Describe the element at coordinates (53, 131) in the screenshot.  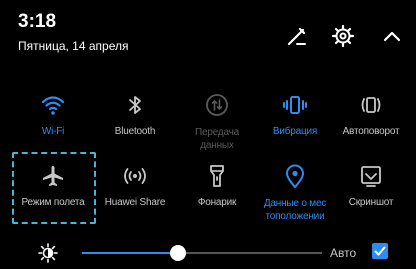
I see `tile-label: Wi-Fi` at that location.